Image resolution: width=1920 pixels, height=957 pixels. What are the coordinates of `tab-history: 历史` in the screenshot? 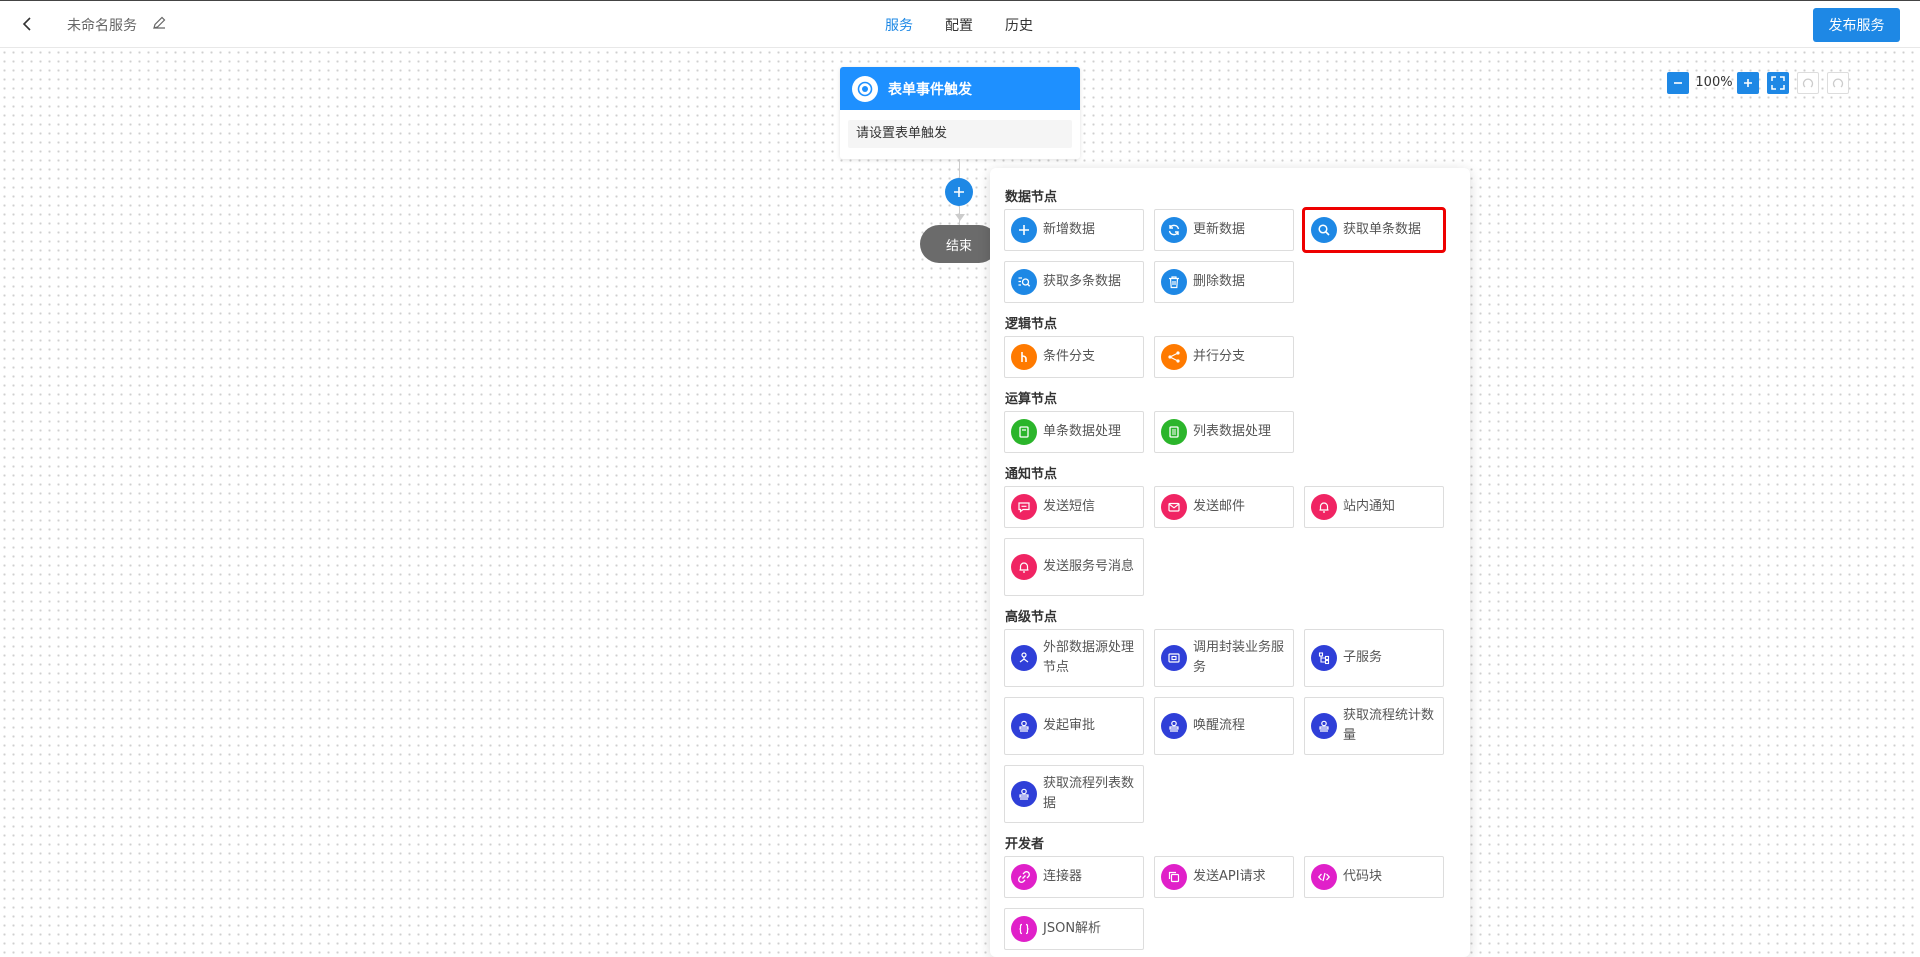 It's located at (1019, 25).